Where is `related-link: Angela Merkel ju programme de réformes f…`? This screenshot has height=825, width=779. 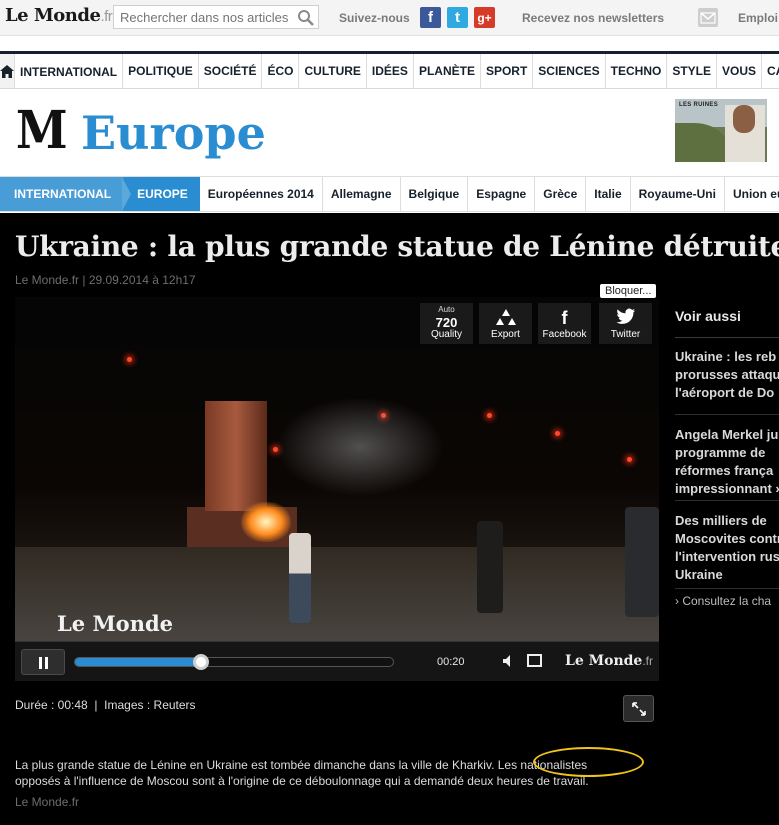
related-link: Angela Merkel ju programme de réformes f… is located at coordinates (727, 462).